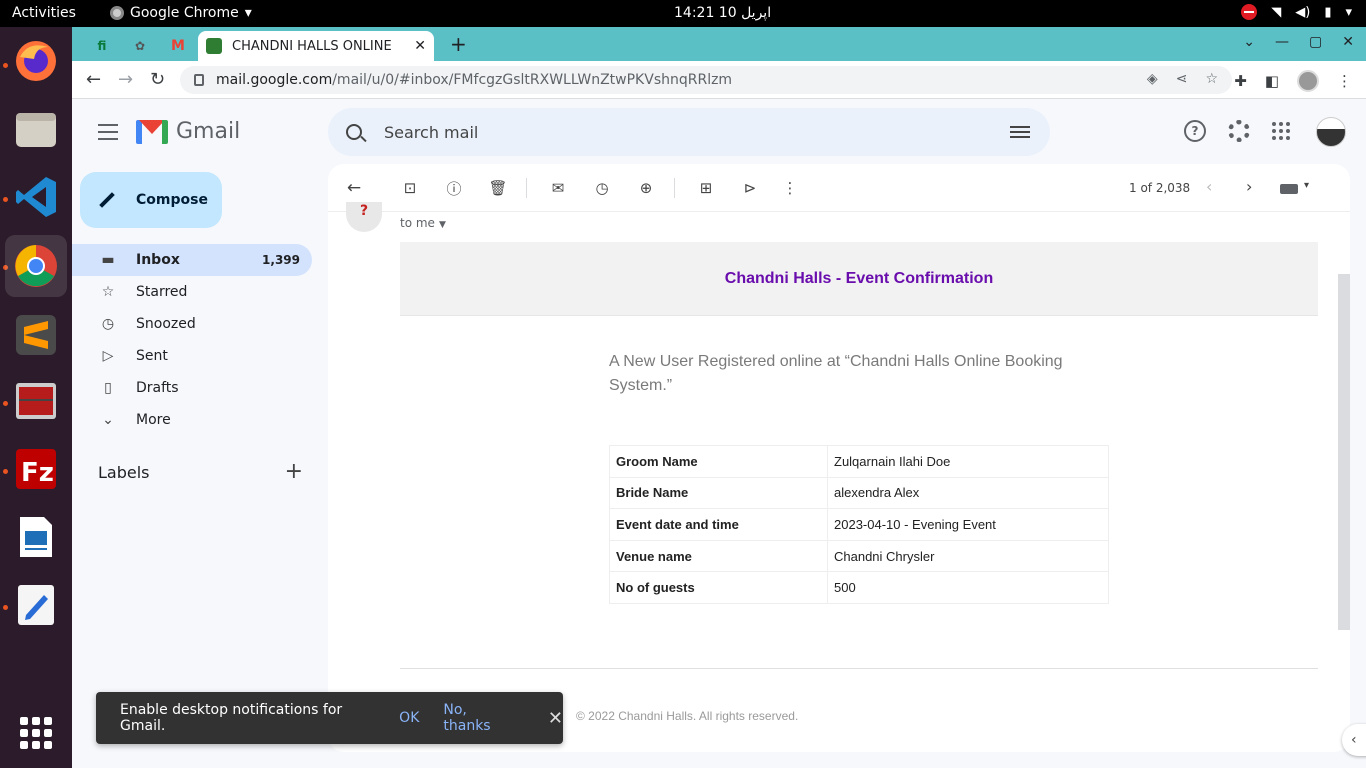  Describe the element at coordinates (1281, 131) in the screenshot. I see `google-apps-icon` at that location.